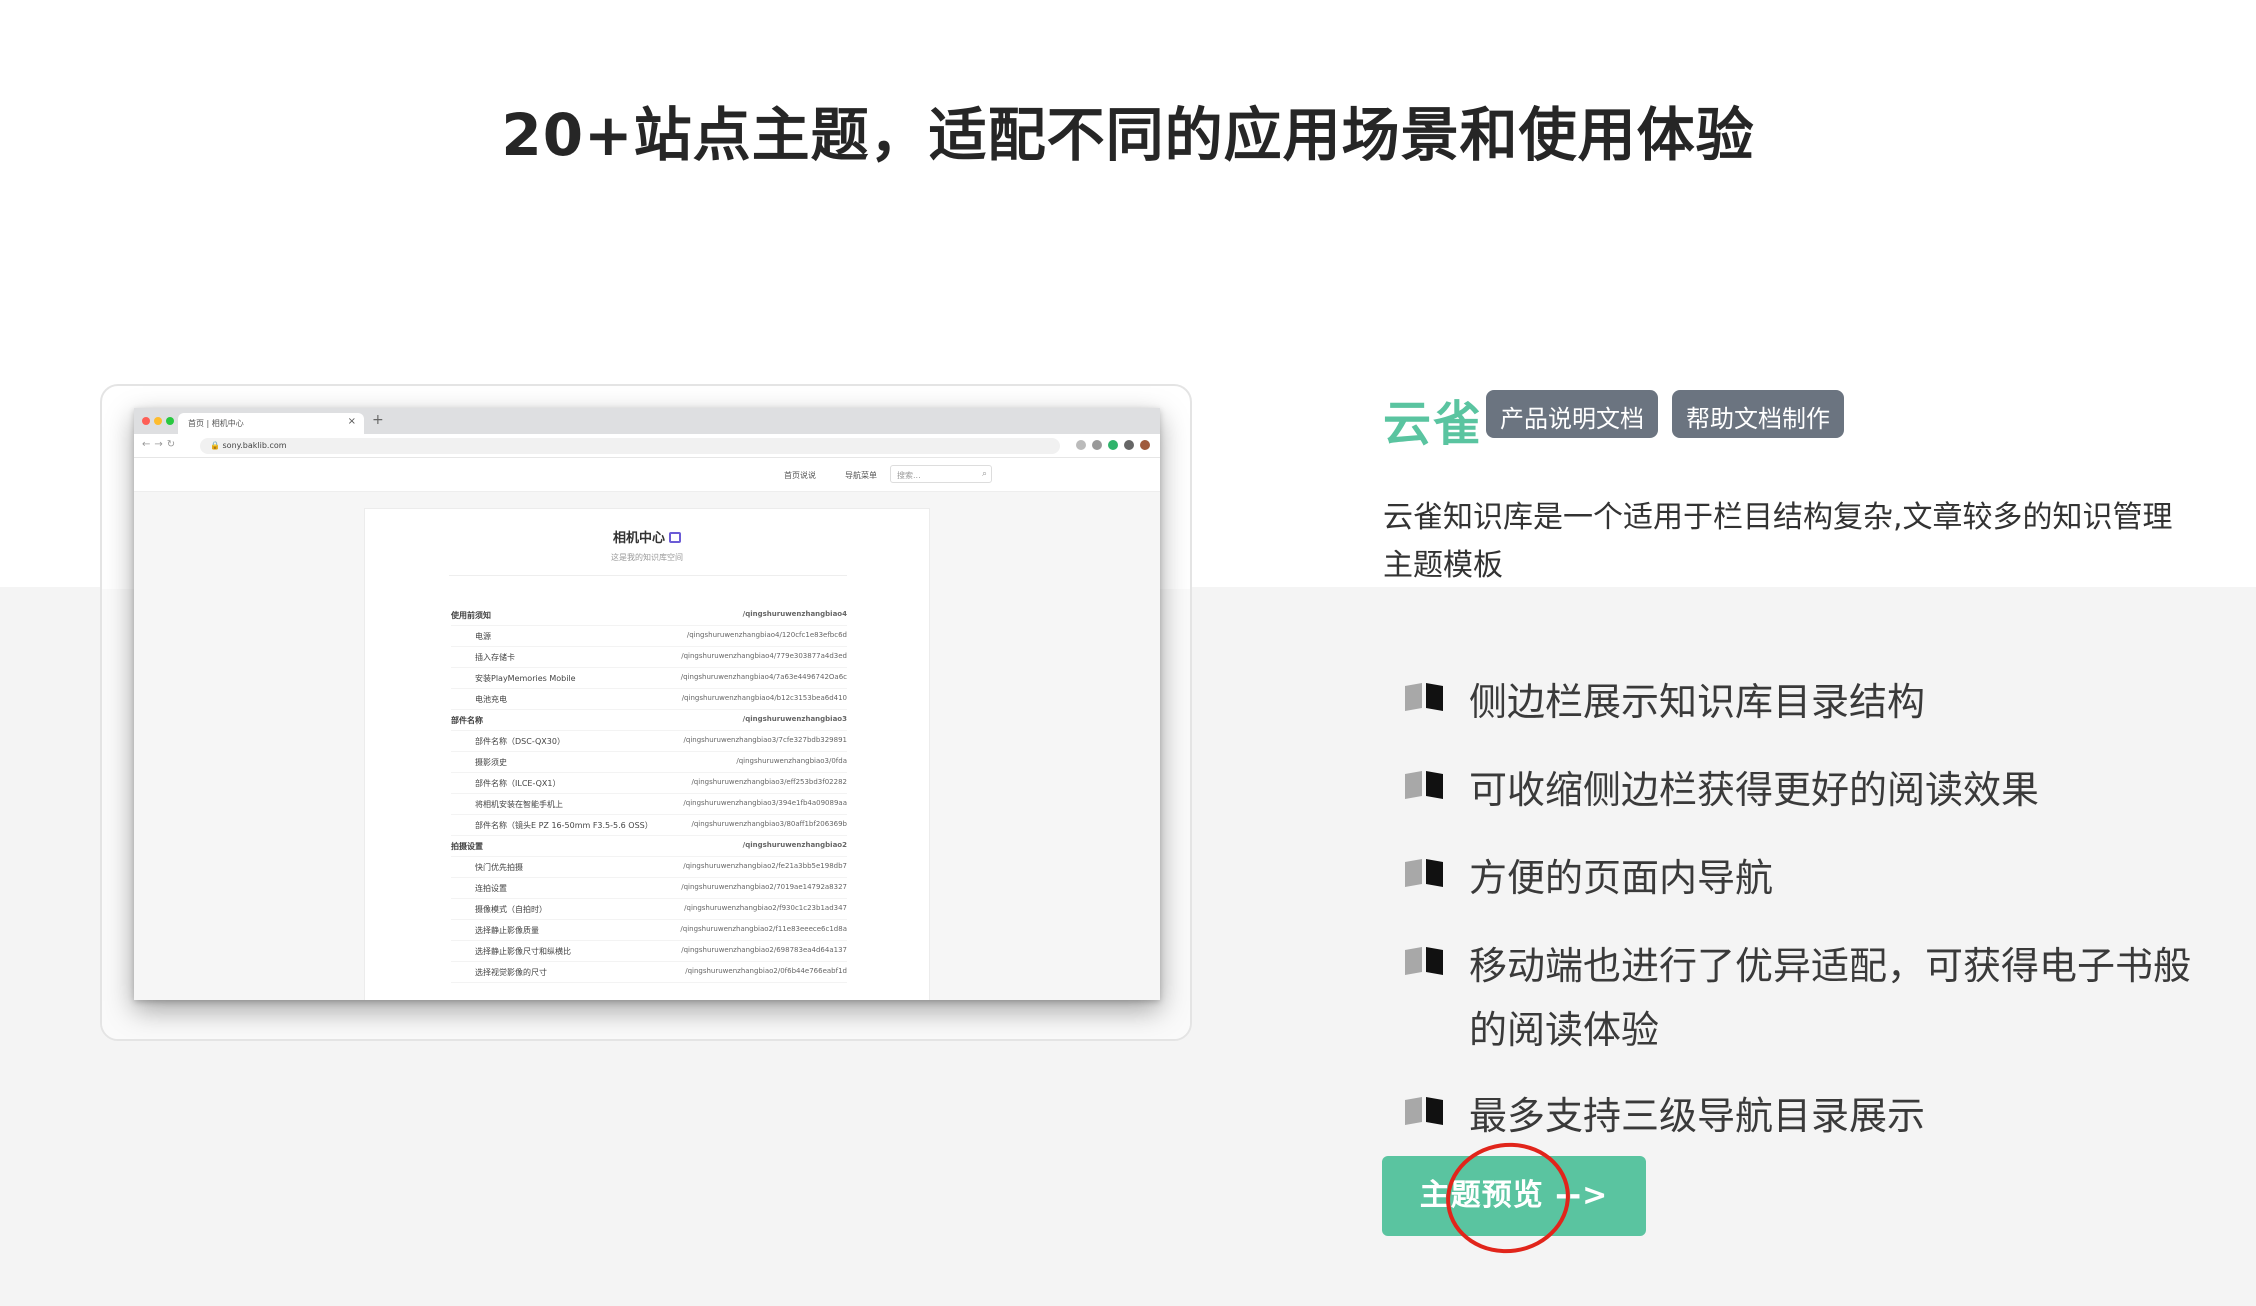 The height and width of the screenshot is (1306, 2256). What do you see at coordinates (765, 740) in the screenshot?
I see `directory-row-path: /qingshuruwenzhangbiao3/7cfe327bdb329891` at bounding box center [765, 740].